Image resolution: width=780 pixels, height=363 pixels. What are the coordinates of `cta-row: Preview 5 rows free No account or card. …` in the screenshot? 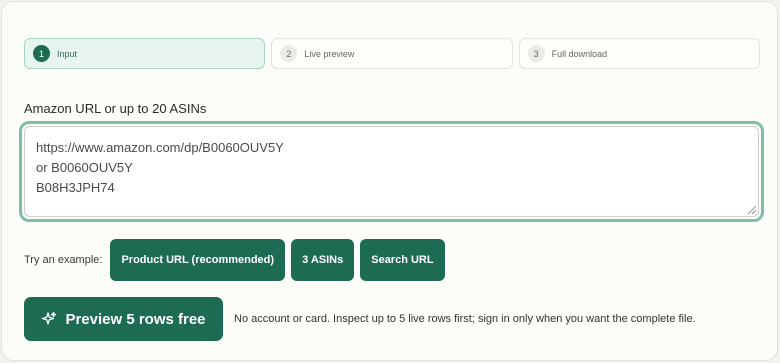 It's located at (360, 319).